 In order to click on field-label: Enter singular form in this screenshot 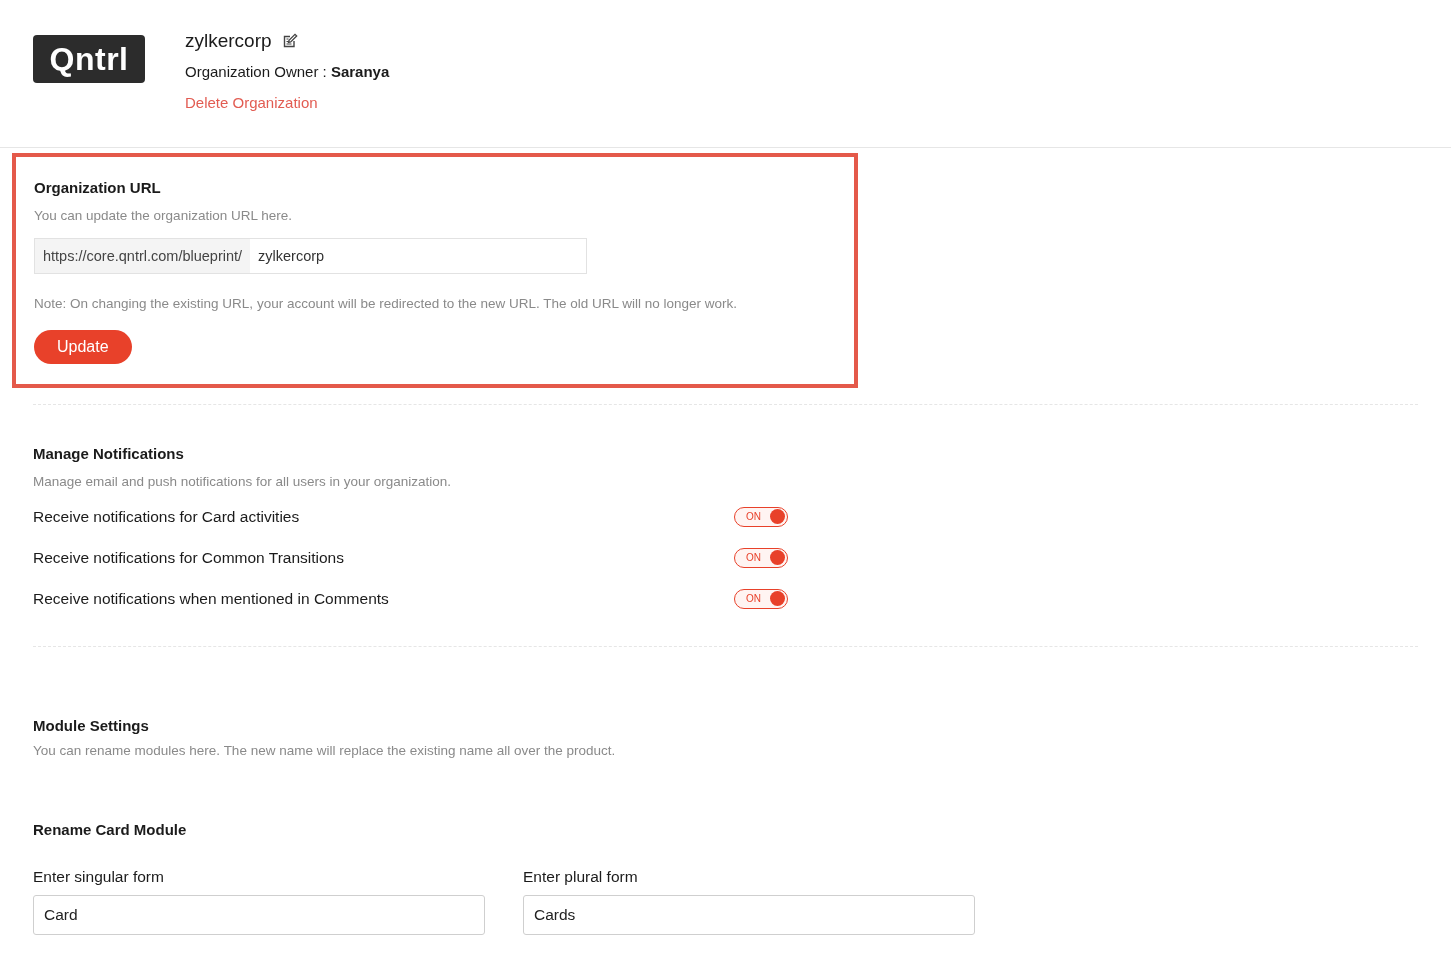, I will do `click(99, 877)`.